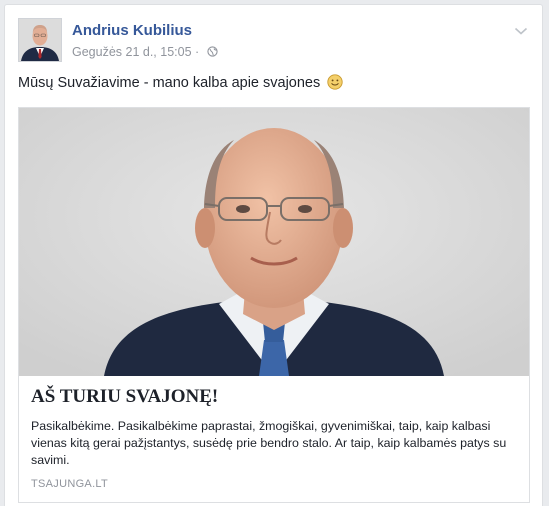  I want to click on avatar-image, so click(40, 40).